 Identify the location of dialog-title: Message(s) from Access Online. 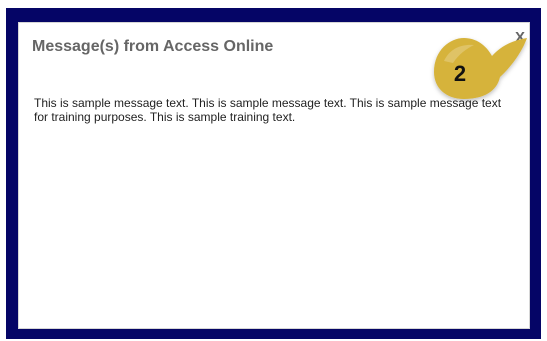
(153, 46).